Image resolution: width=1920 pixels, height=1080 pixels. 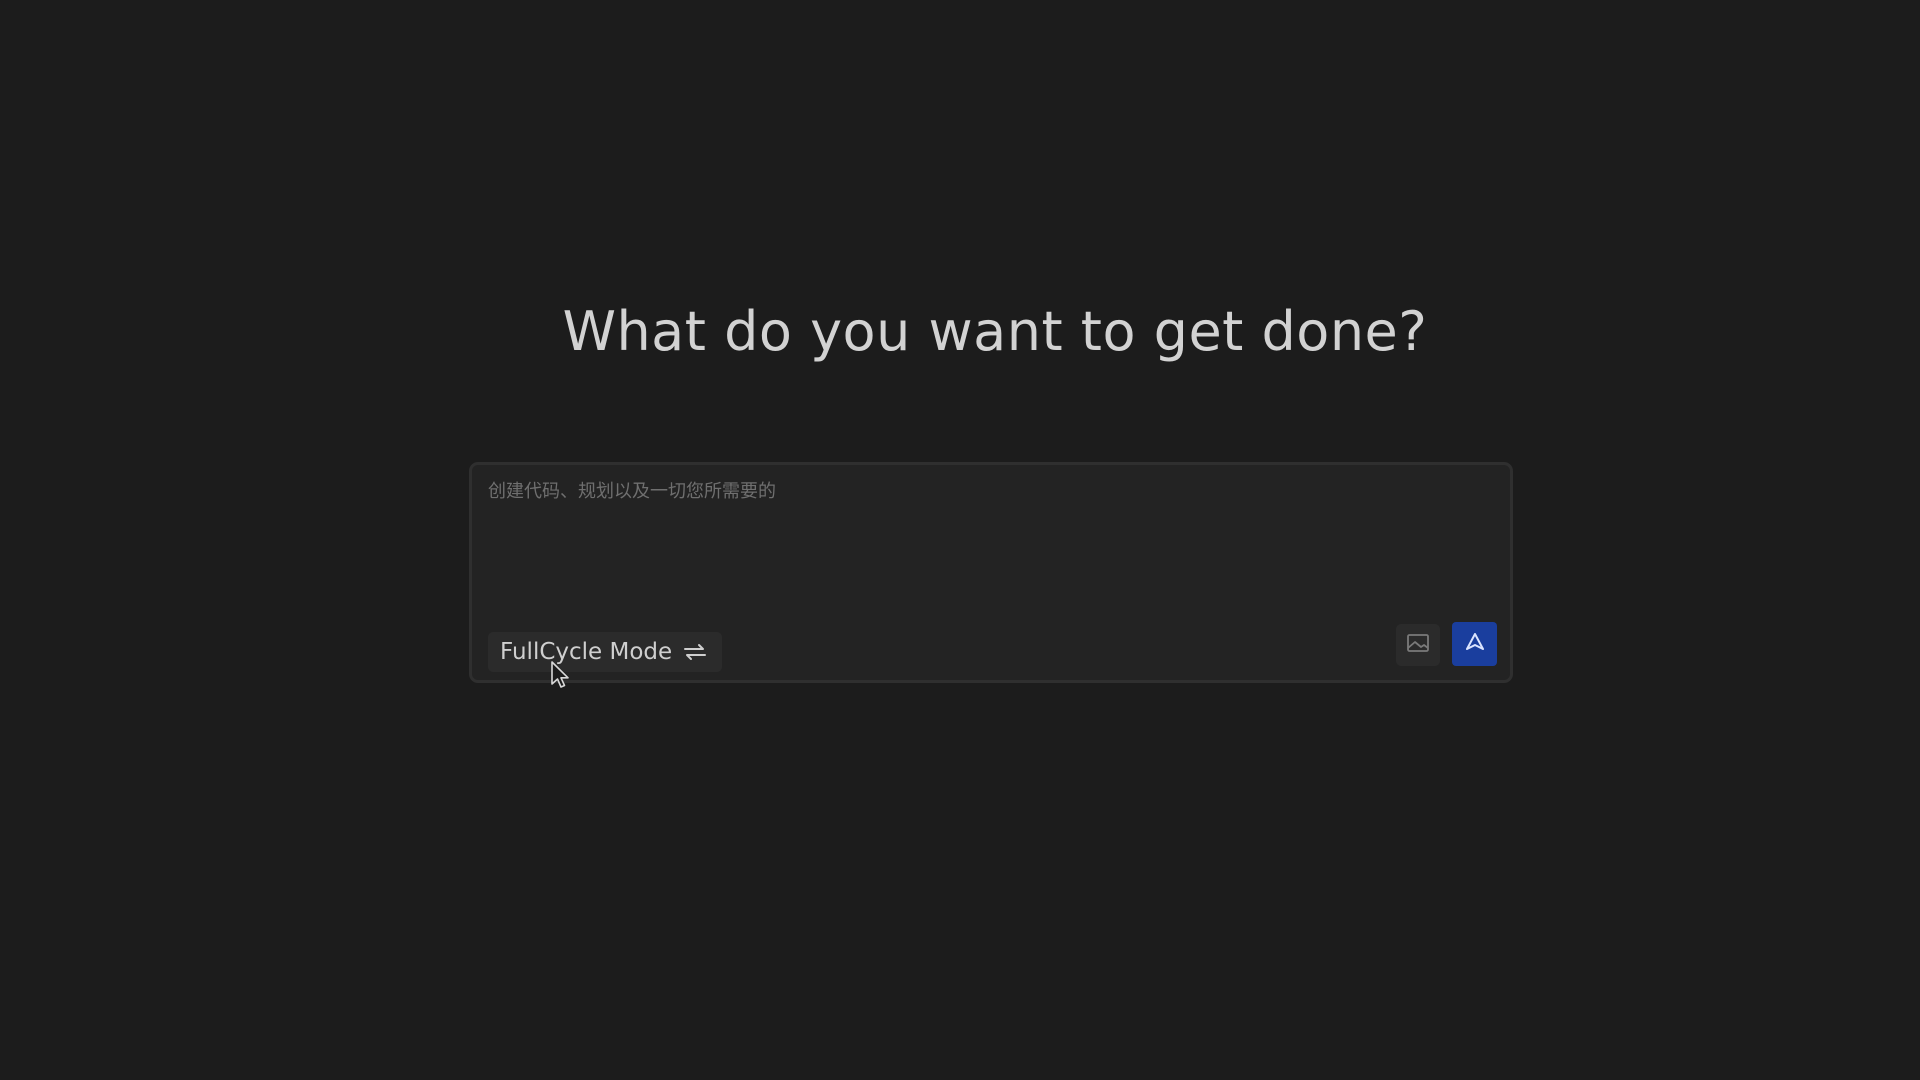 I want to click on send-arrow-icon, so click(x=1475, y=644).